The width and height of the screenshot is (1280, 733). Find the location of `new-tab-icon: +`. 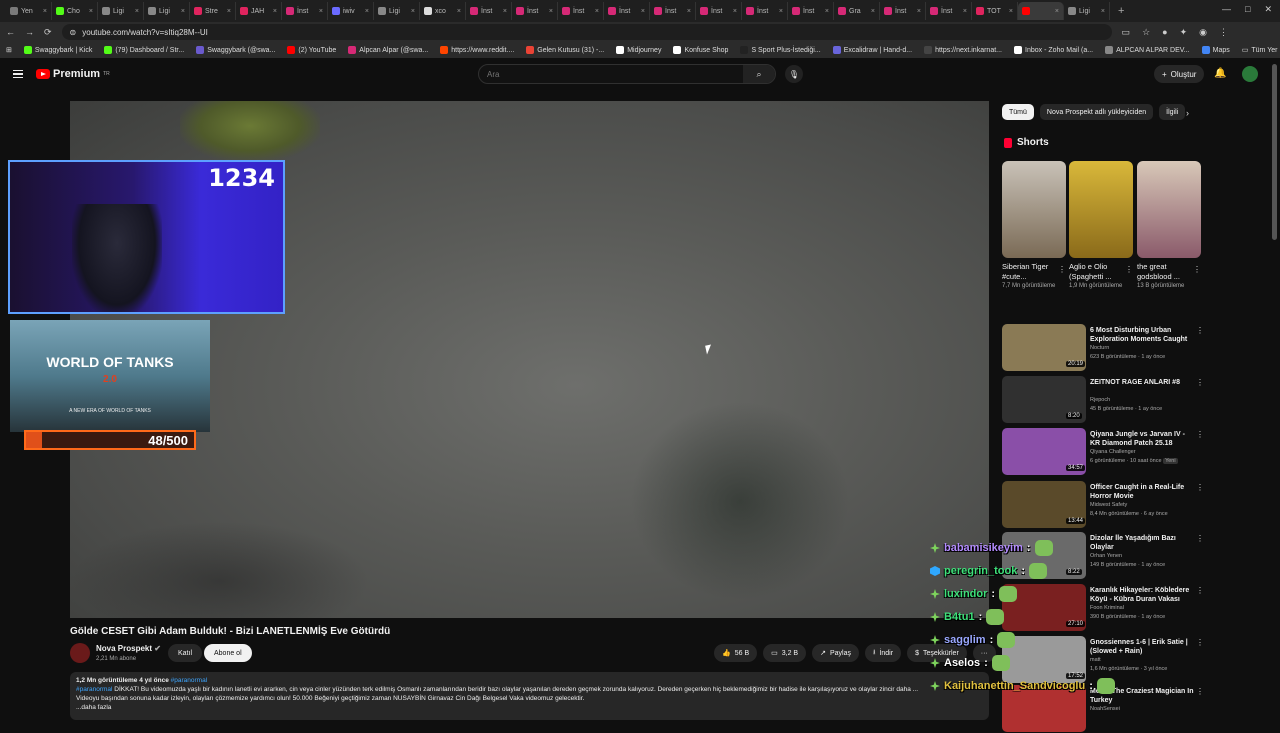

new-tab-icon: + is located at coordinates (1121, 11).